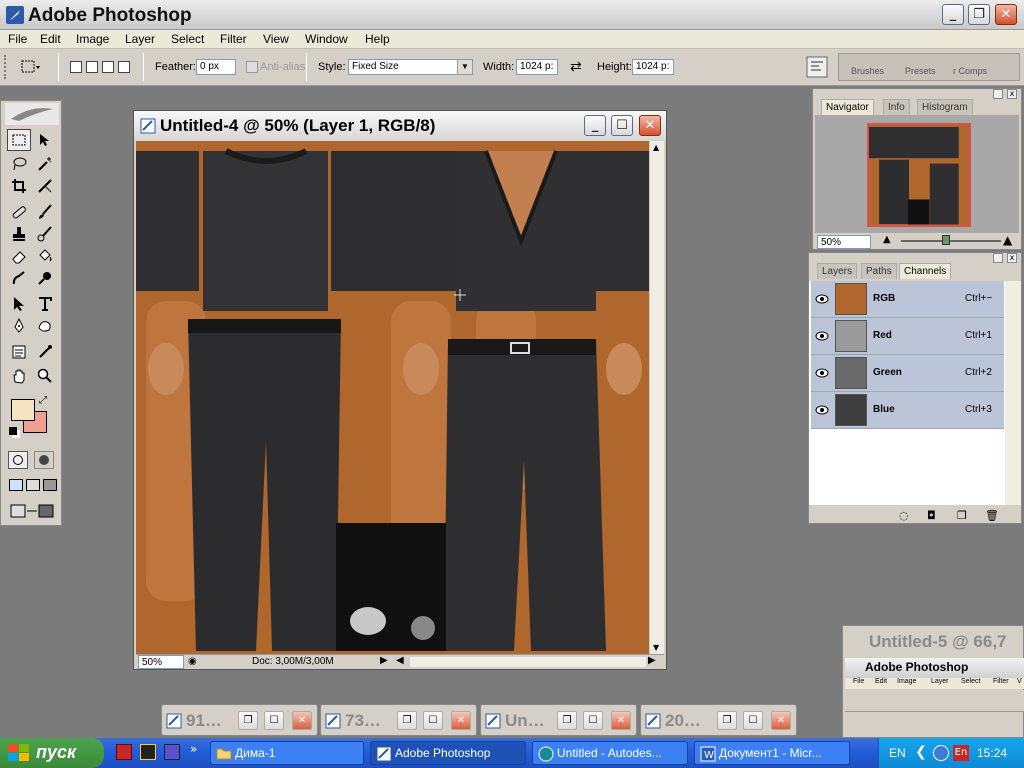 Image resolution: width=1024 pixels, height=768 pixels. I want to click on panel-minimize-icon, so click(998, 258).